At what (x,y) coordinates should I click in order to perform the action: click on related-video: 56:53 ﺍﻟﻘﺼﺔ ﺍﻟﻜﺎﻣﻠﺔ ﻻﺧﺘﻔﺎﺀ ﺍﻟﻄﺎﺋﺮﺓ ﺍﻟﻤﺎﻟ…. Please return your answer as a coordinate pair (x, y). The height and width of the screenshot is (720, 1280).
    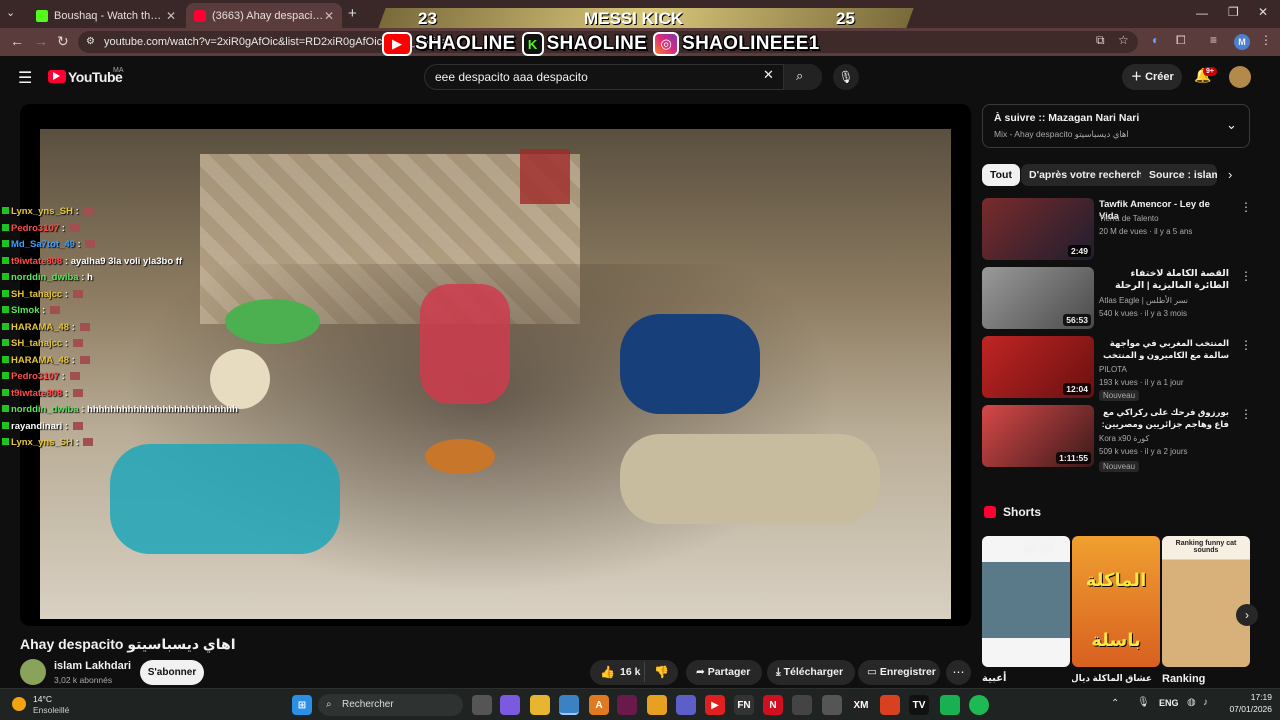
    Looking at the image, I should click on (1117, 298).